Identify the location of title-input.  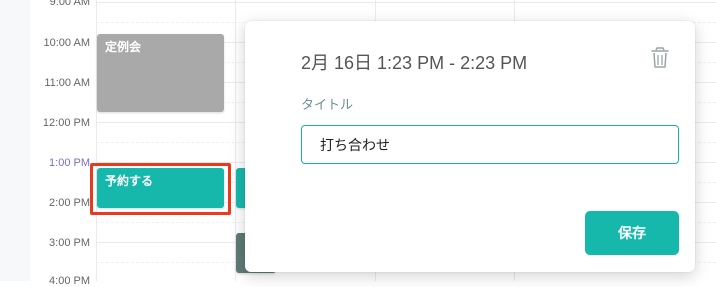
(490, 144).